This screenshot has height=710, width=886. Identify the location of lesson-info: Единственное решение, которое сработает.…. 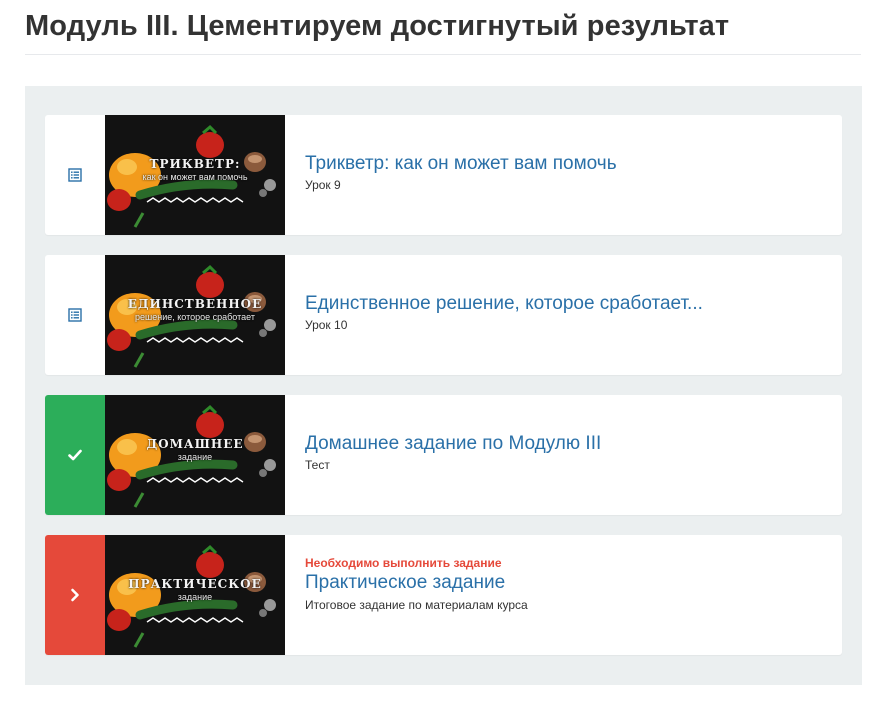
(563, 313).